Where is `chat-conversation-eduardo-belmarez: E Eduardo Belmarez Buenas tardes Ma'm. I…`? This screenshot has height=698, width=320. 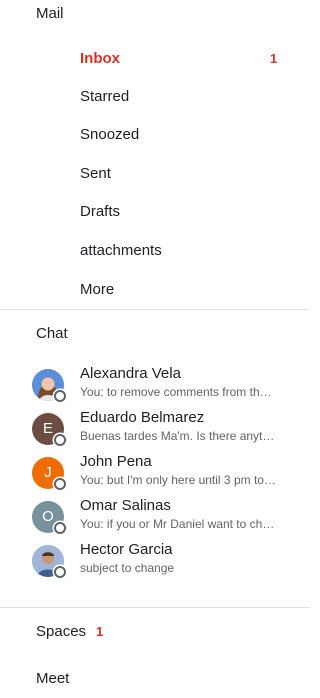 chat-conversation-eduardo-belmarez: E Eduardo Belmarez Buenas tardes Ma'm. I… is located at coordinates (155, 429).